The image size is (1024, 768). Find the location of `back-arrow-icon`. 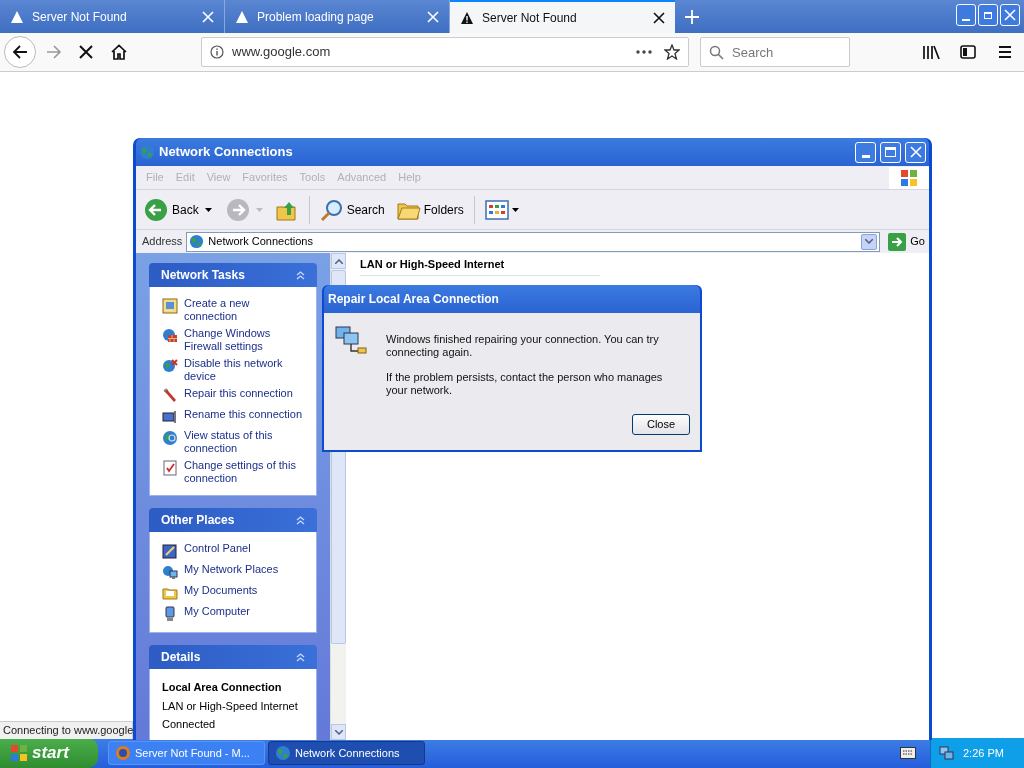

back-arrow-icon is located at coordinates (20, 52).